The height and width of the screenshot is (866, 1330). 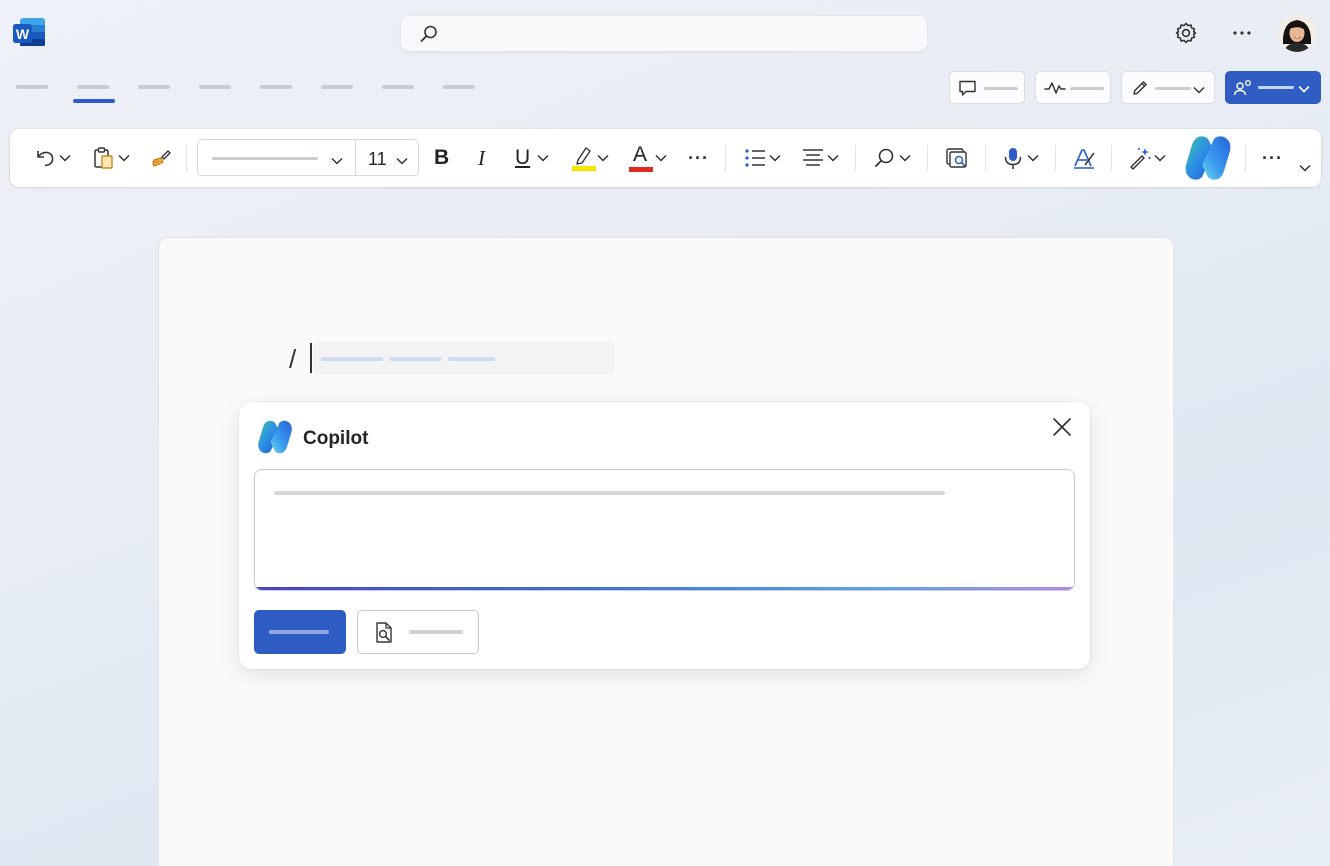 I want to click on tab-active-indicator, so click(x=94, y=101).